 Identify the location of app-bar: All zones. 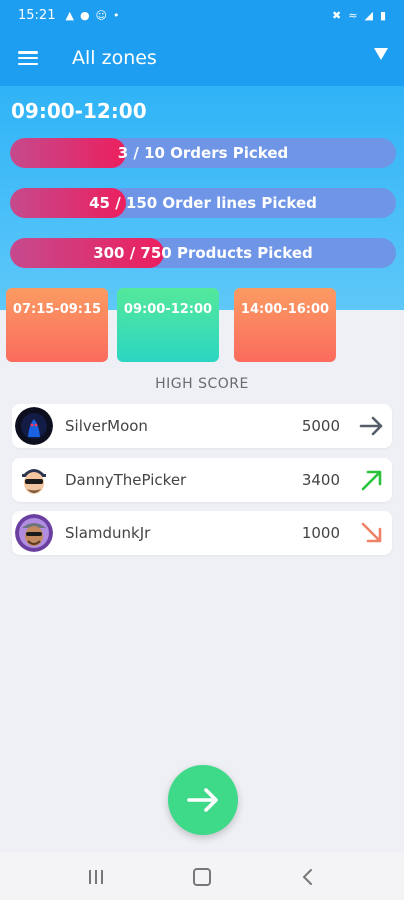
(202, 58).